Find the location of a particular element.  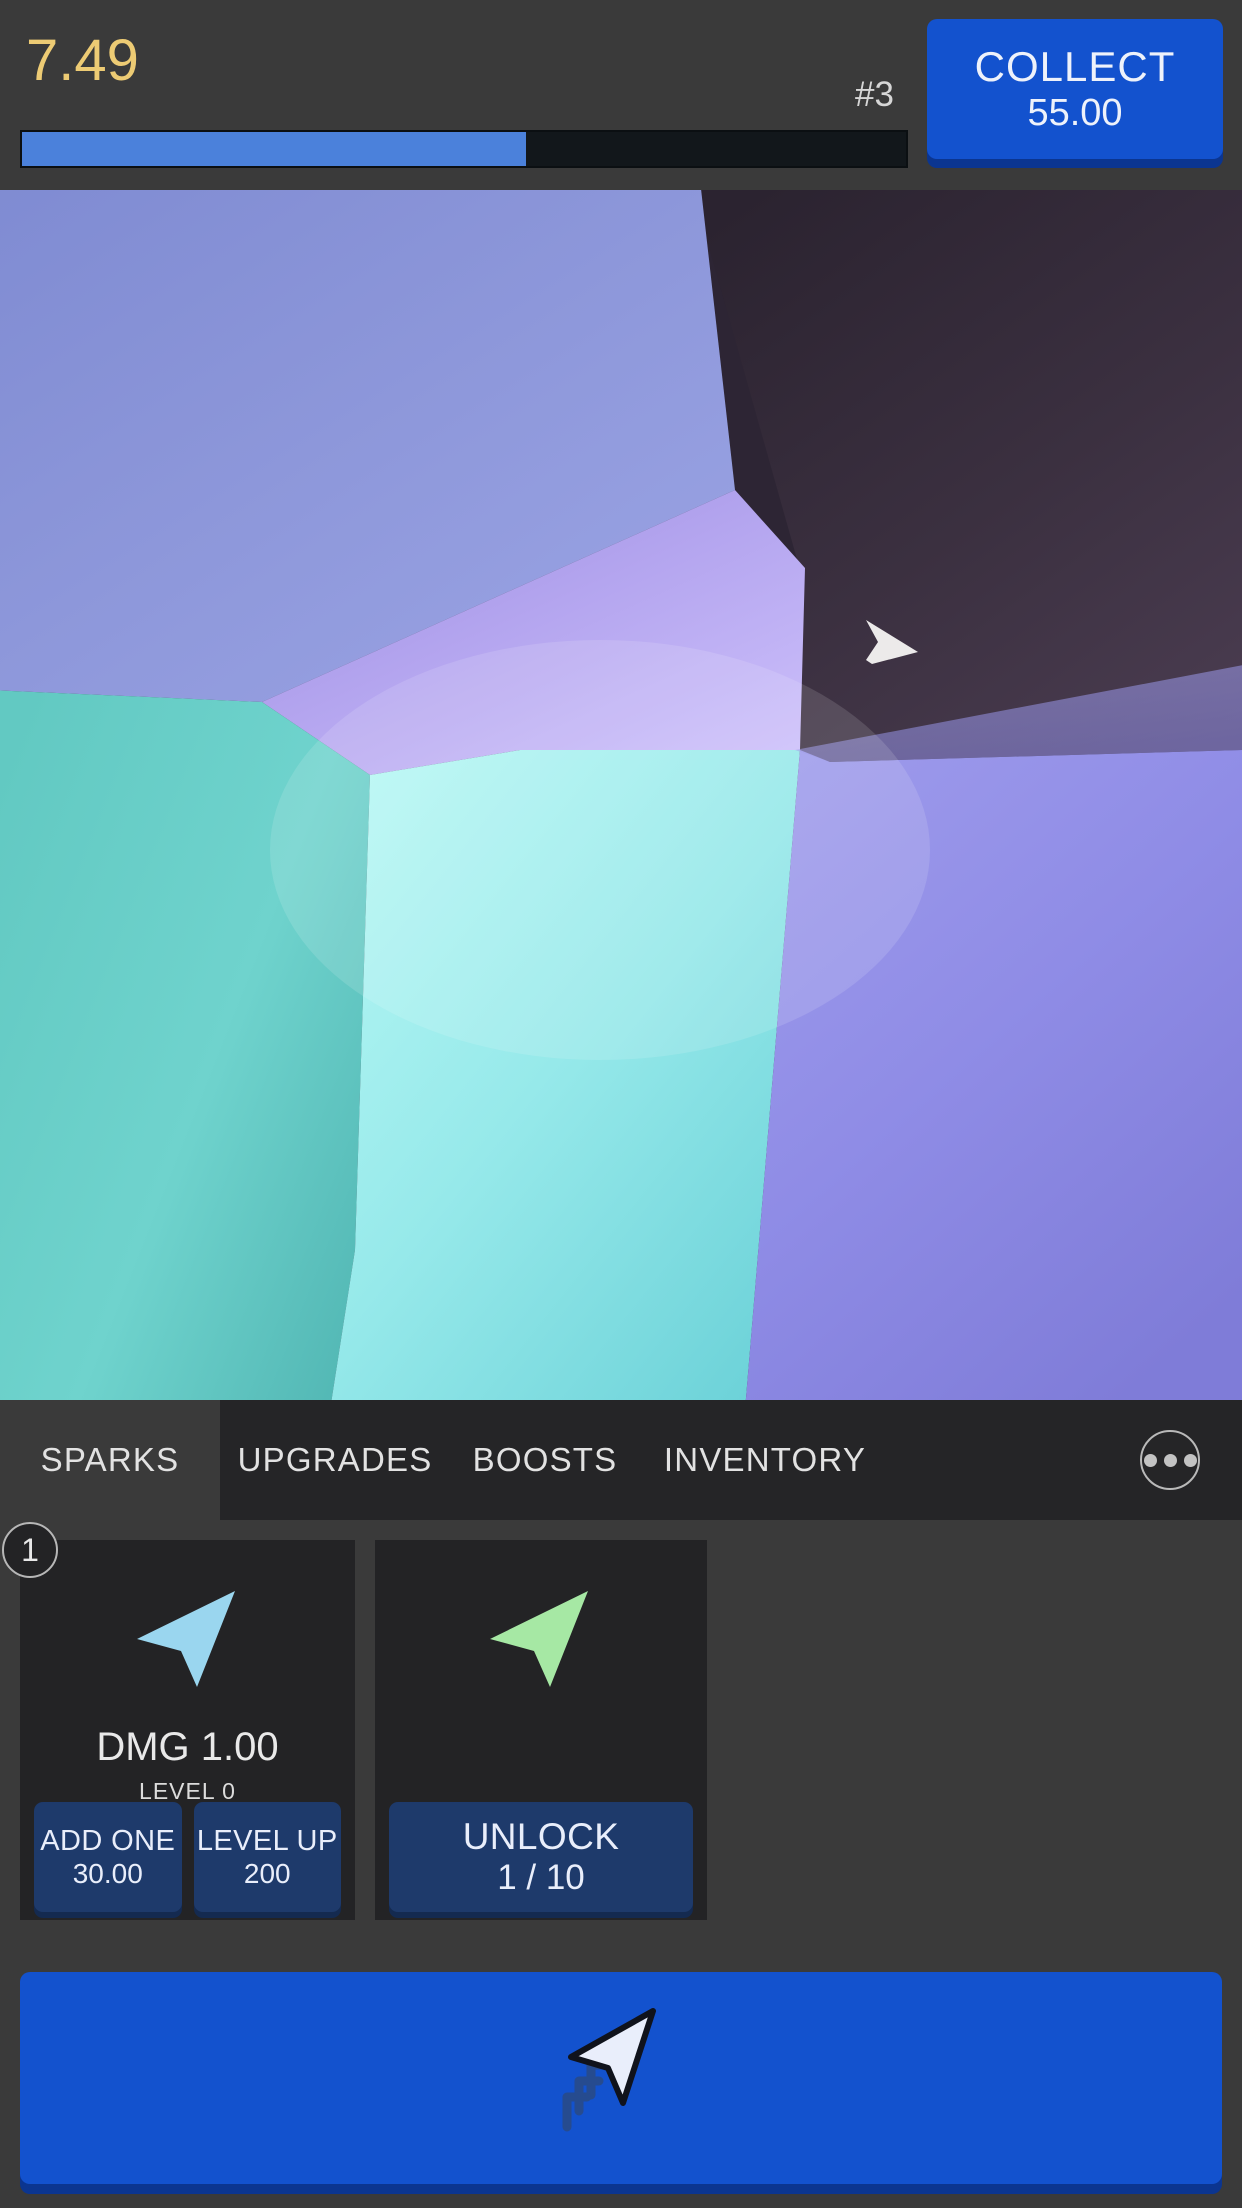

header-bar: 7.49 #3 COLLECT 55.00 is located at coordinates (621, 95).